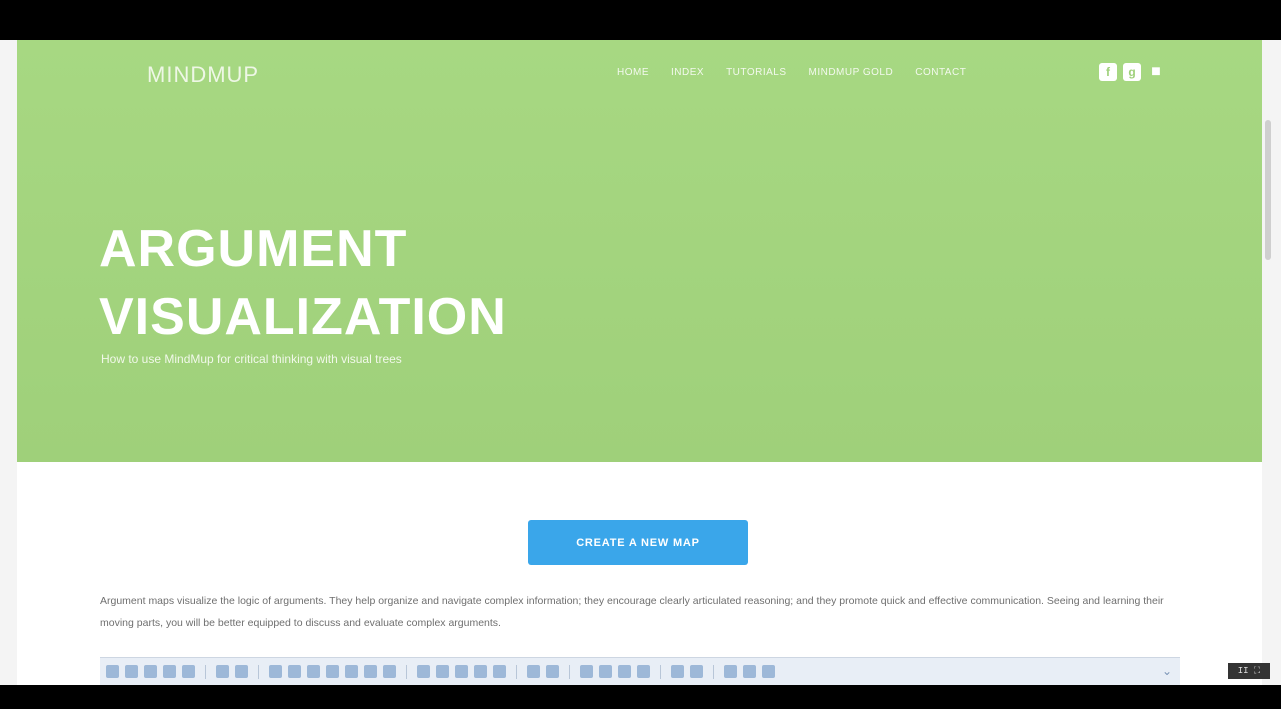  What do you see at coordinates (8, 362) in the screenshot?
I see `left-margin` at bounding box center [8, 362].